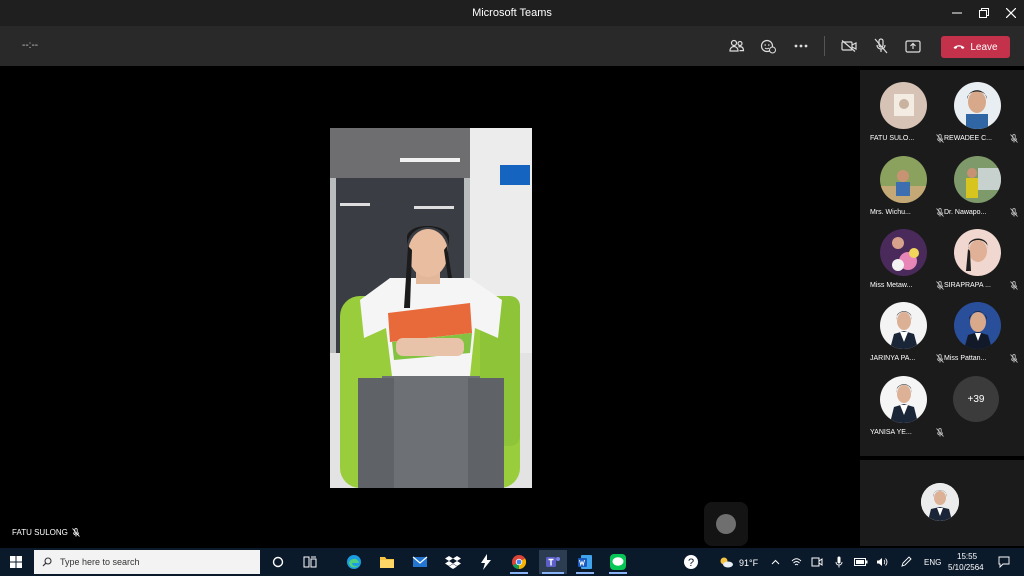  I want to click on clock-time: 15:55, so click(967, 556).